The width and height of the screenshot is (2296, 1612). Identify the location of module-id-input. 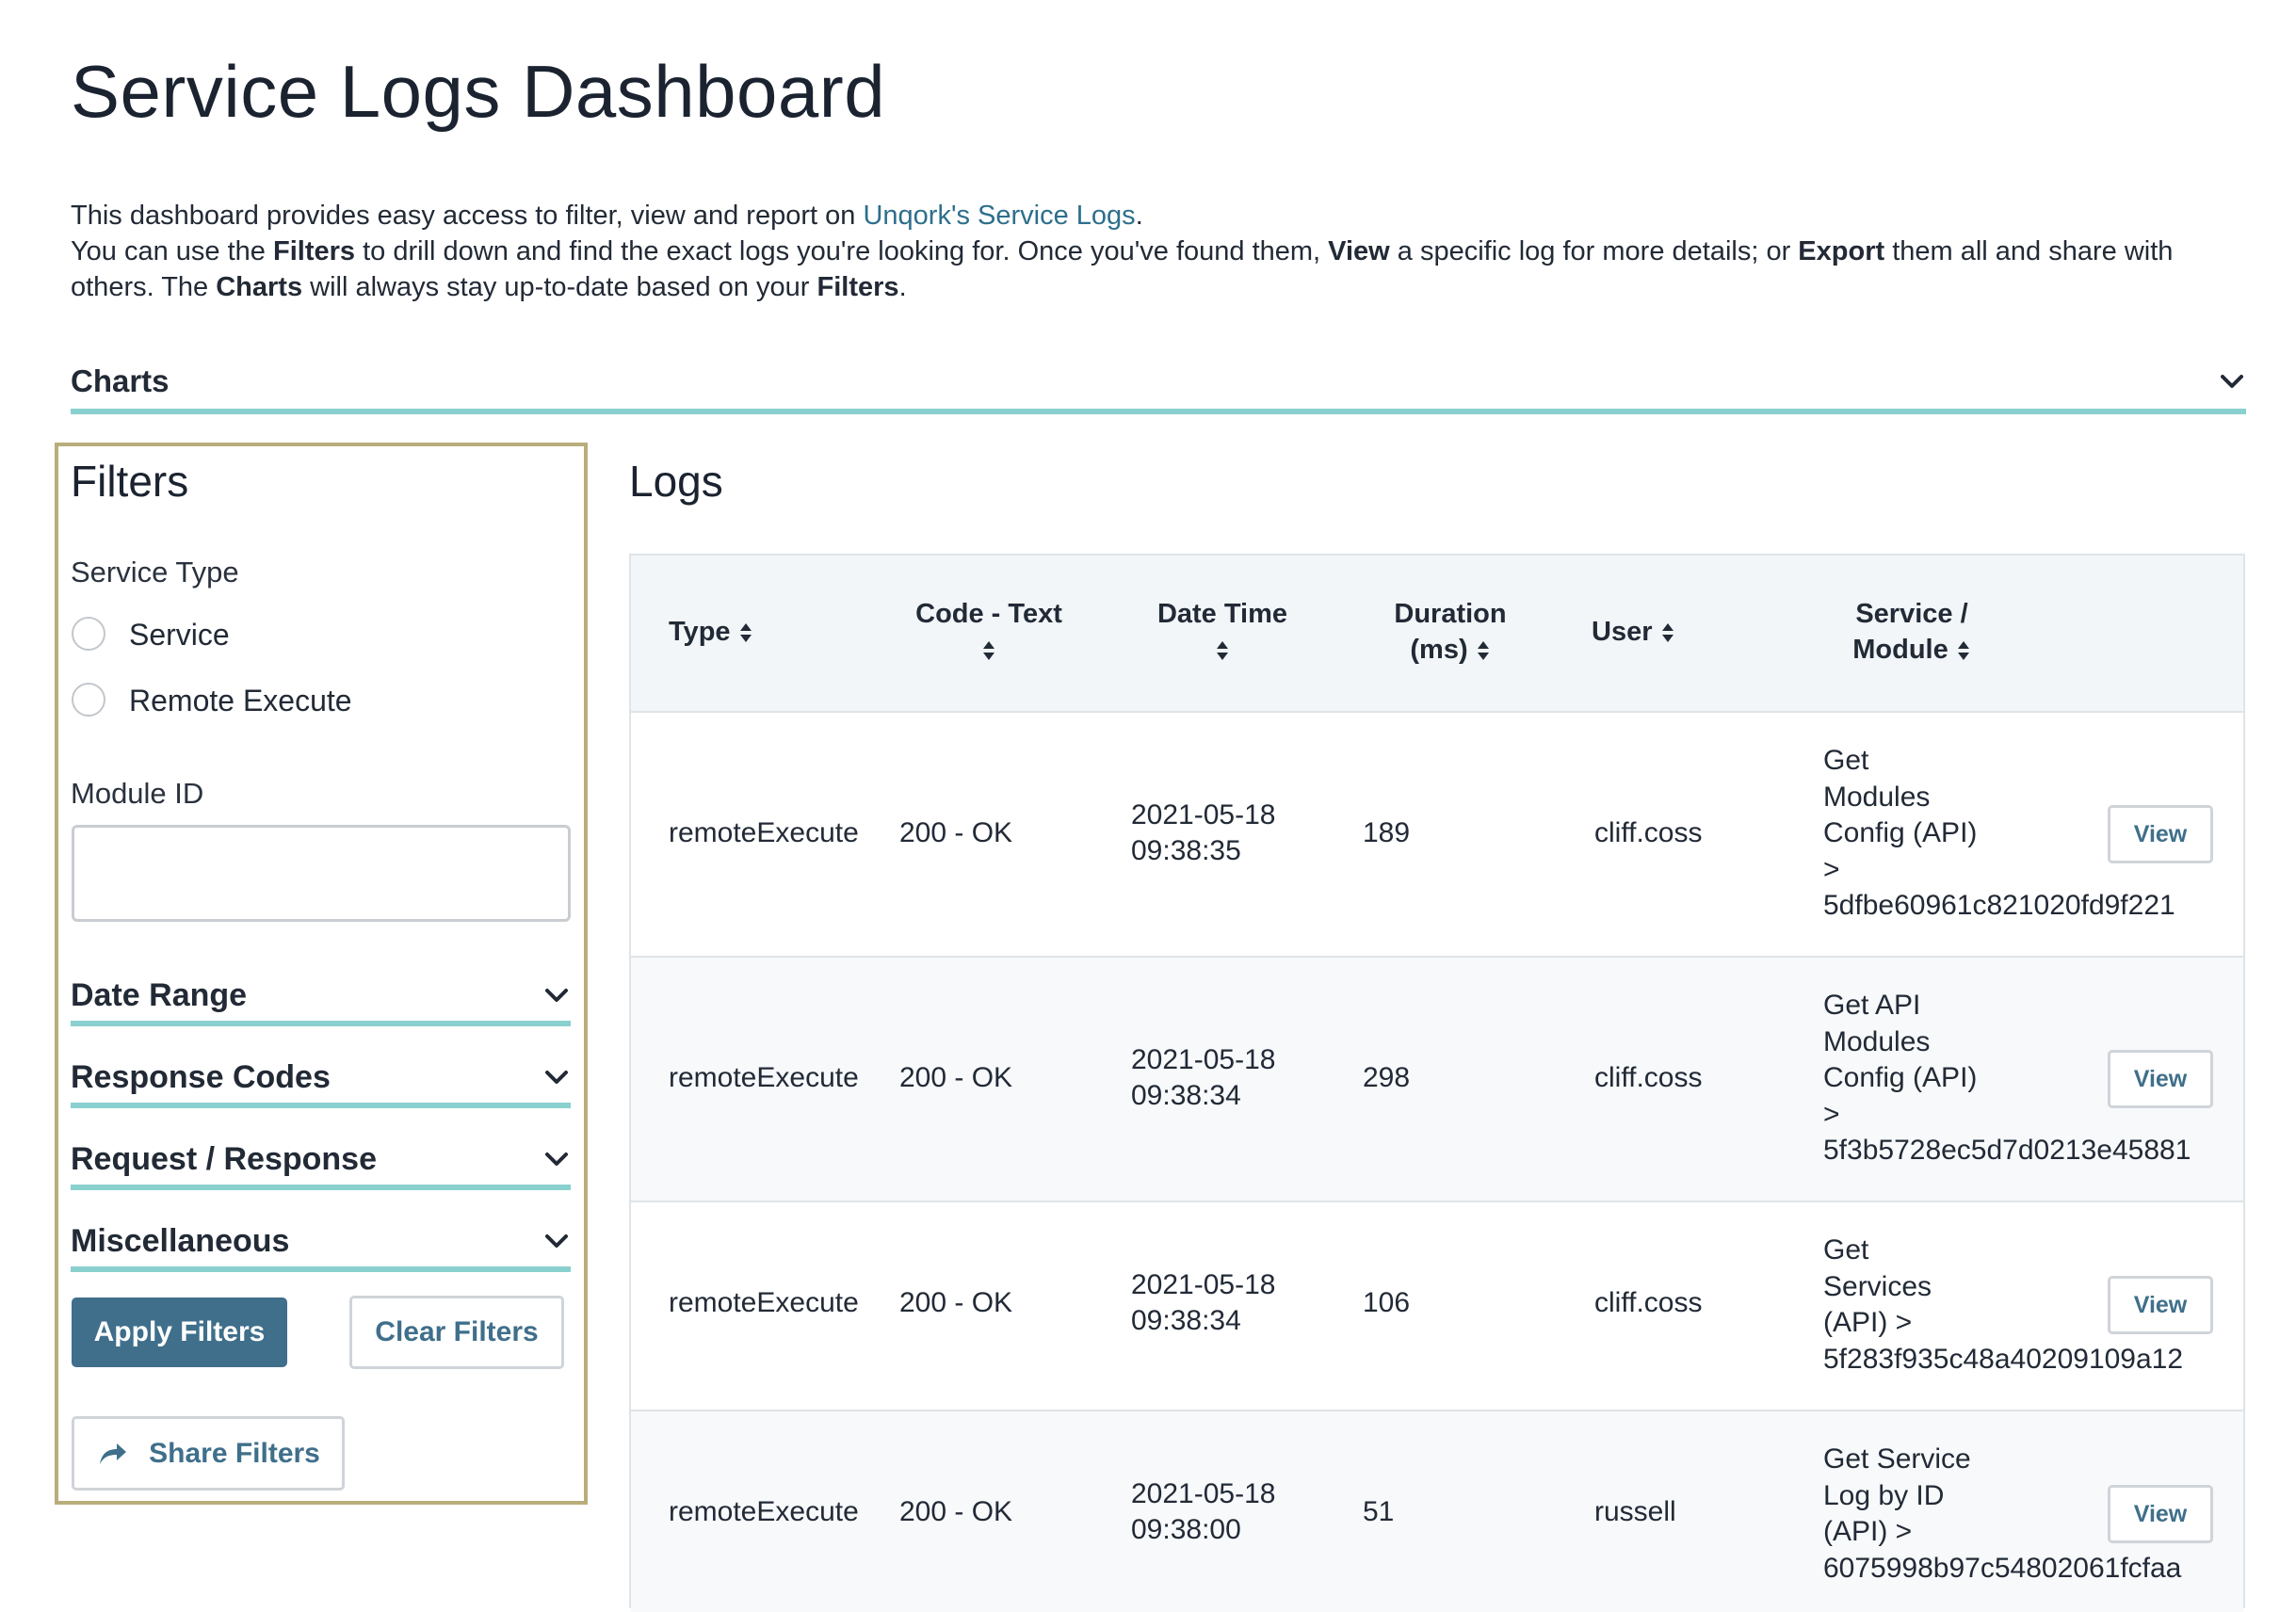
(321, 873).